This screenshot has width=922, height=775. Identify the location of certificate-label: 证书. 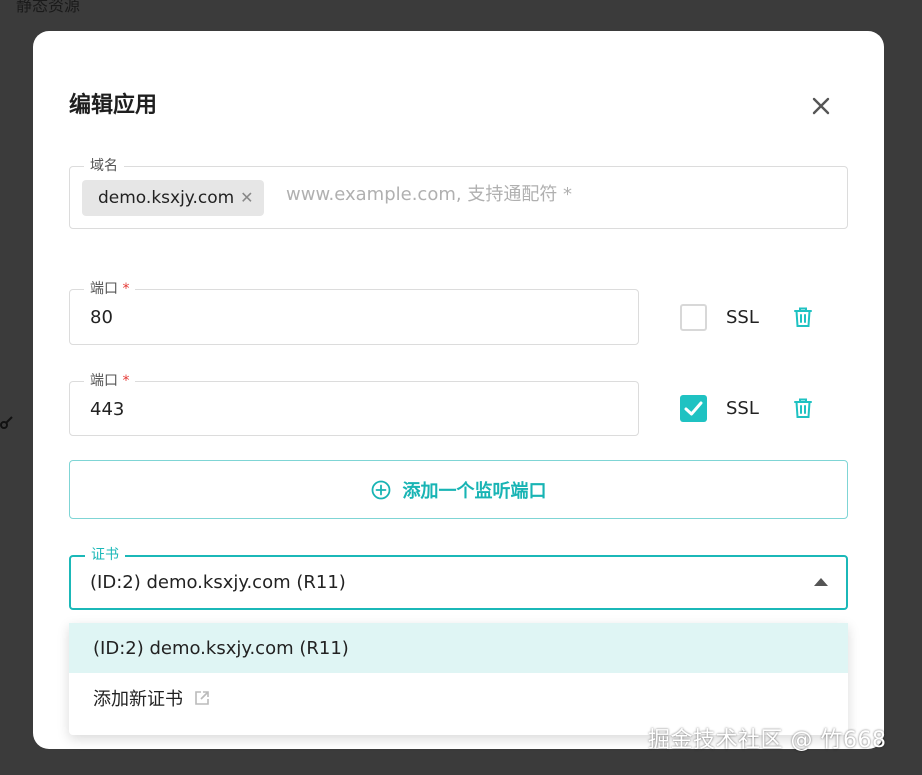
(105, 555).